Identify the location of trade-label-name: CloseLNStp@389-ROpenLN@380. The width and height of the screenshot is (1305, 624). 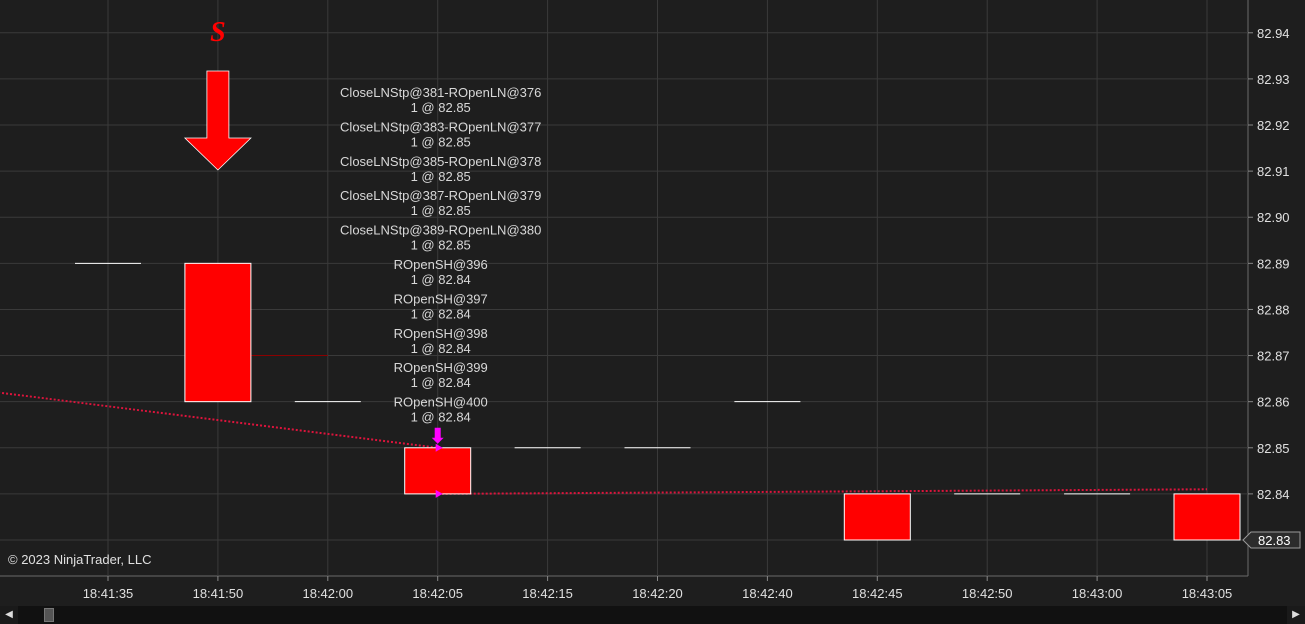
(440, 230).